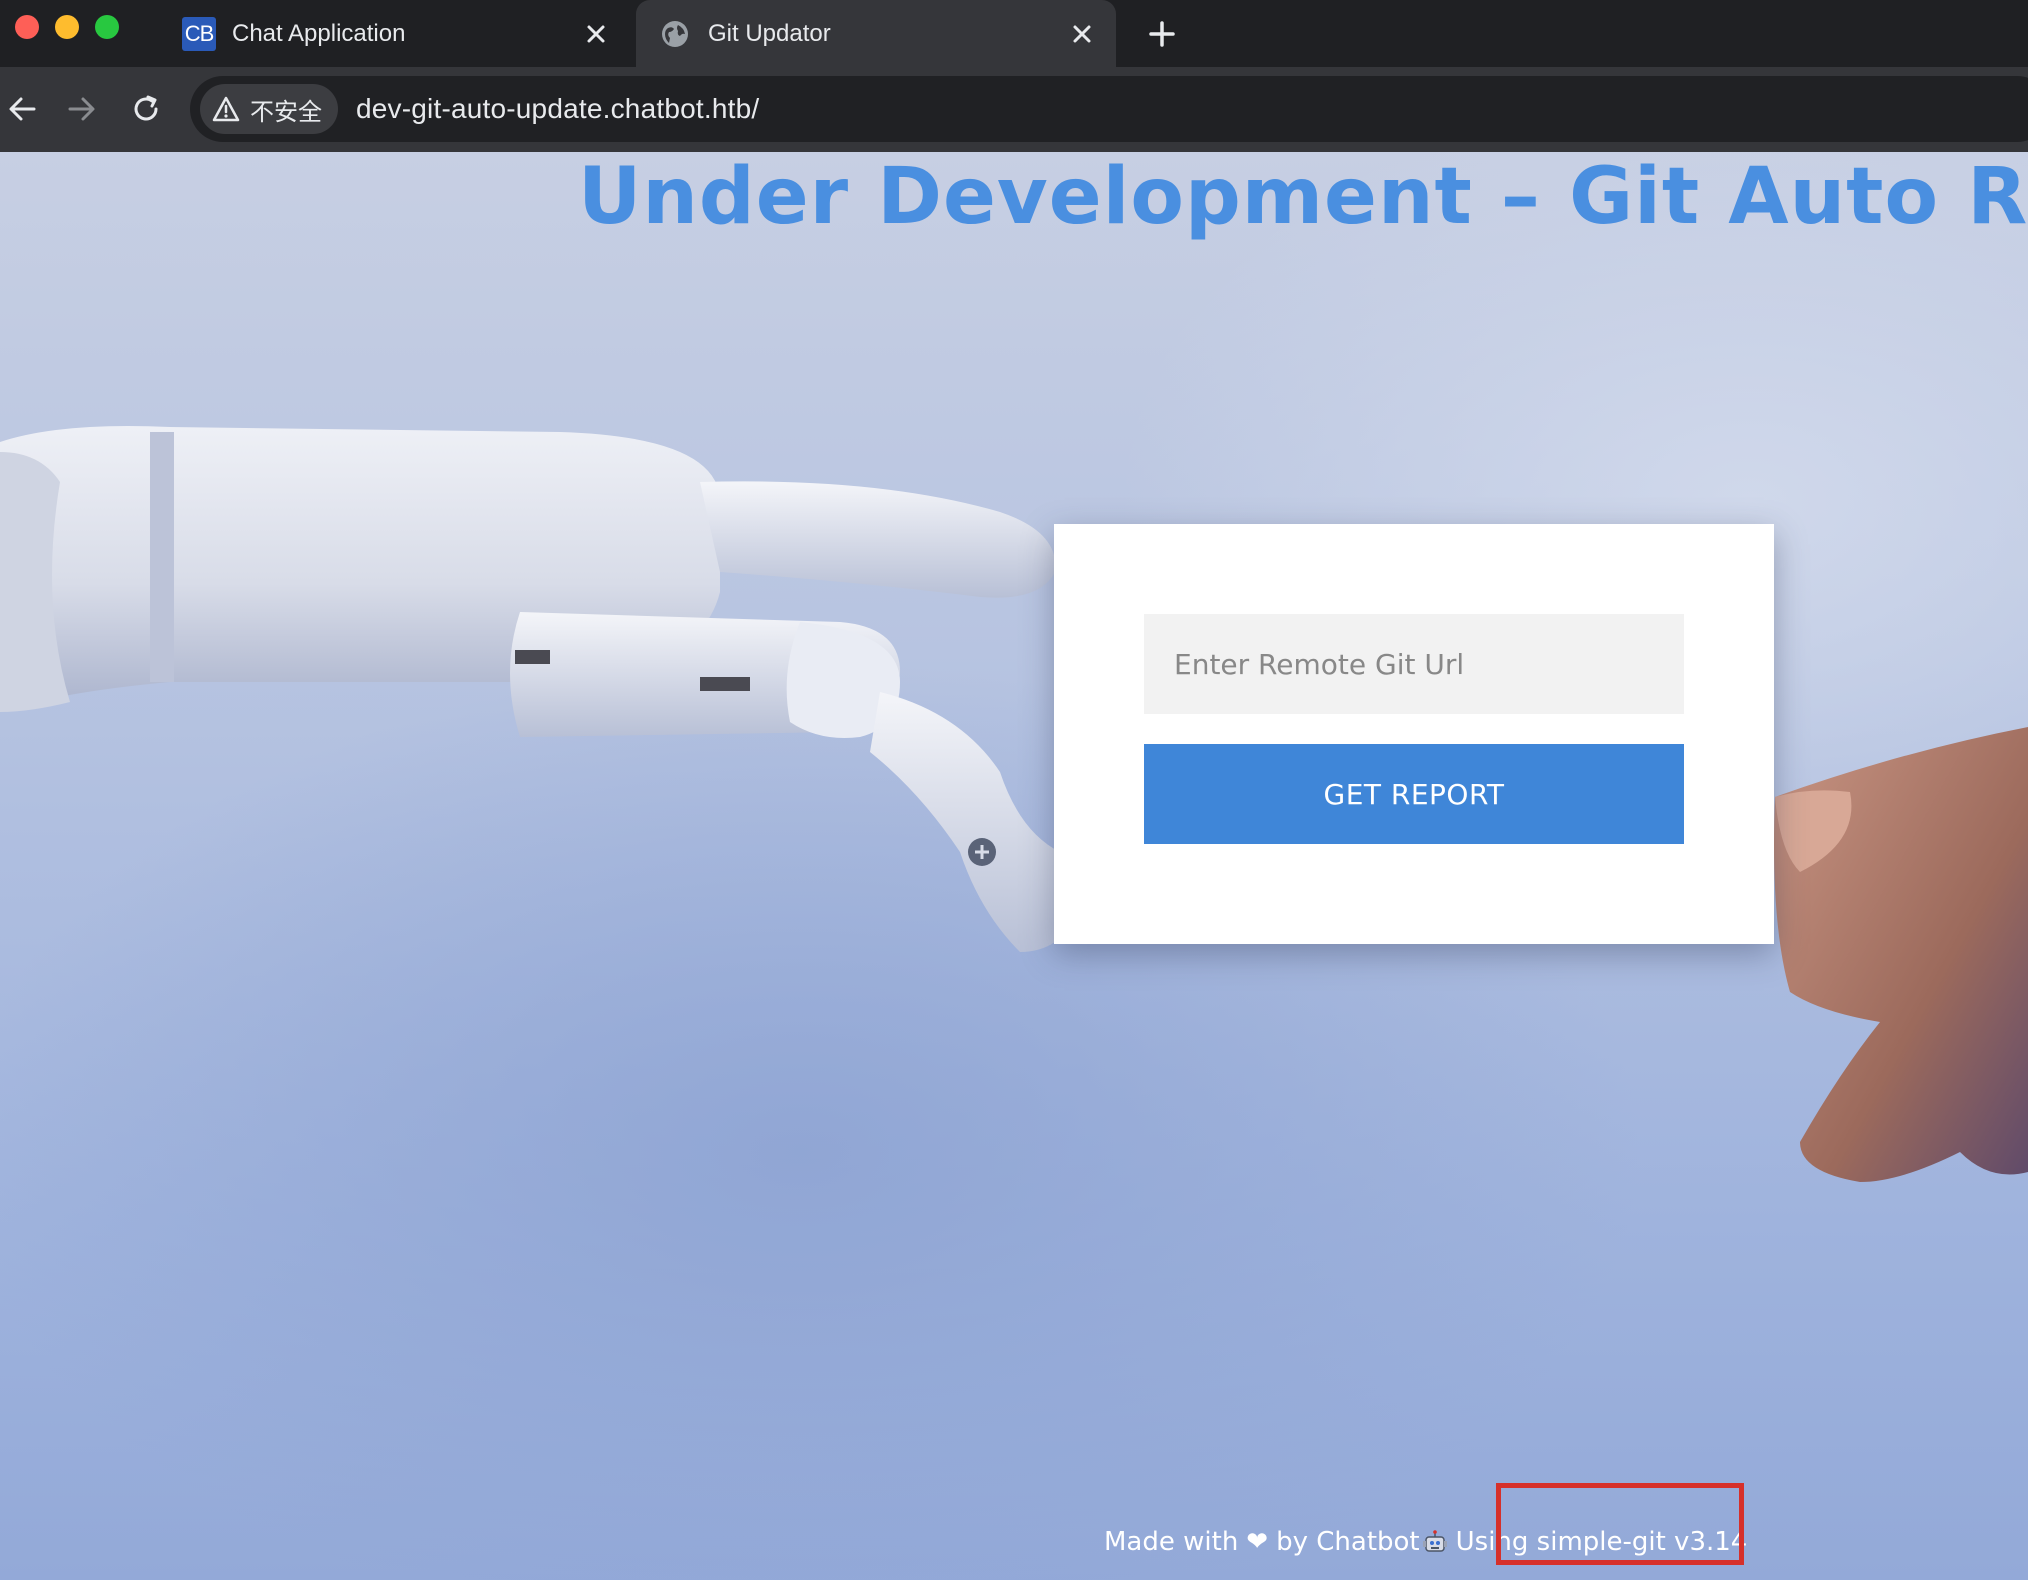  Describe the element at coordinates (876, 33) in the screenshot. I see `tab-git-updator: Git Updator` at that location.